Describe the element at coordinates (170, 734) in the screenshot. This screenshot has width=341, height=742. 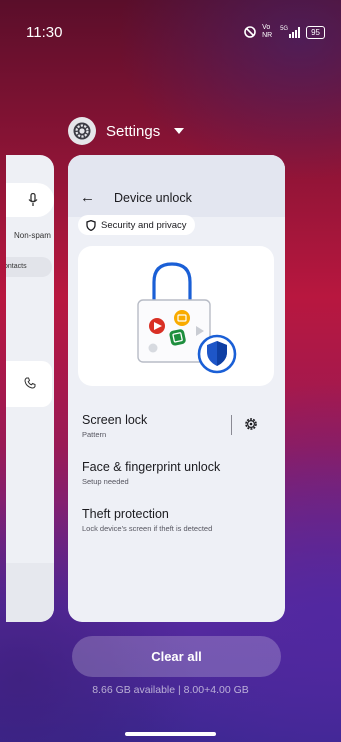
I see `gesture-home-bar` at that location.